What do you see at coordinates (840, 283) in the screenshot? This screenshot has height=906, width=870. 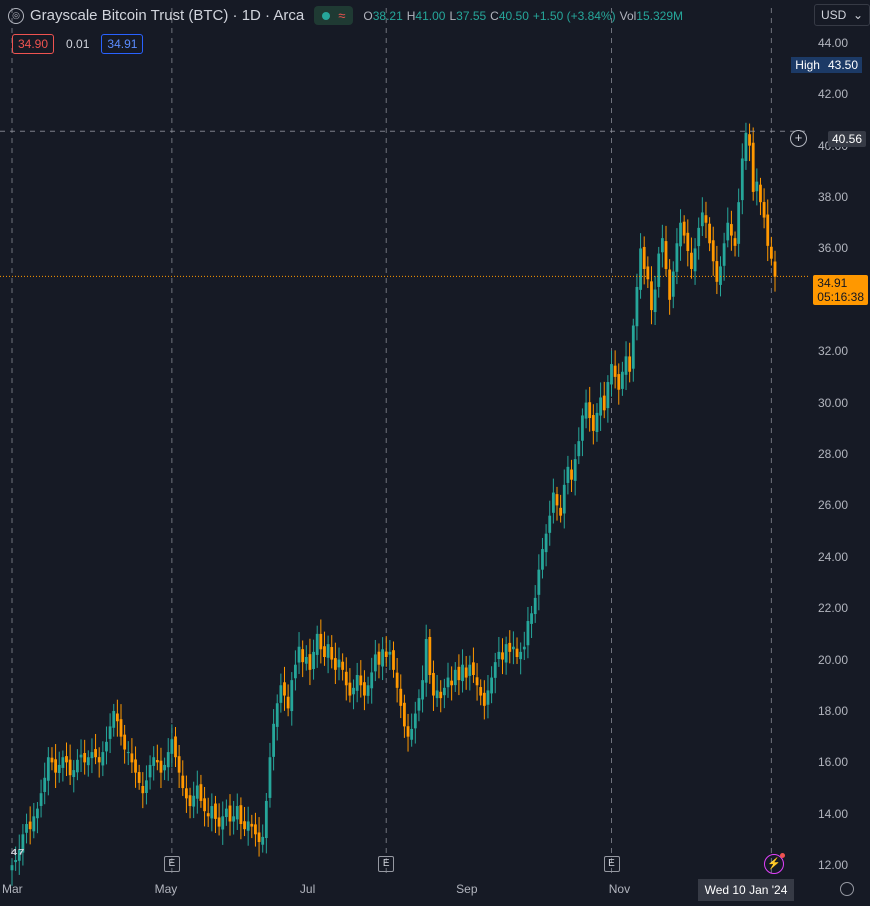 I see `last-price-value: 34.91` at bounding box center [840, 283].